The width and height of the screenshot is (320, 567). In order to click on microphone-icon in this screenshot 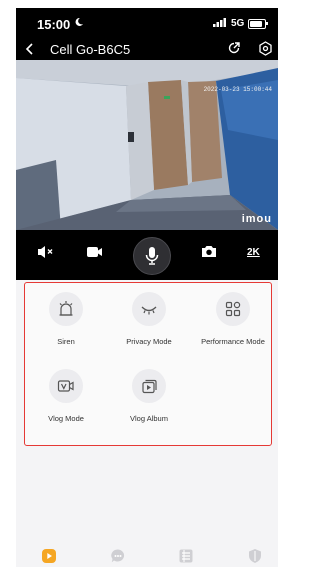, I will do `click(152, 256)`.